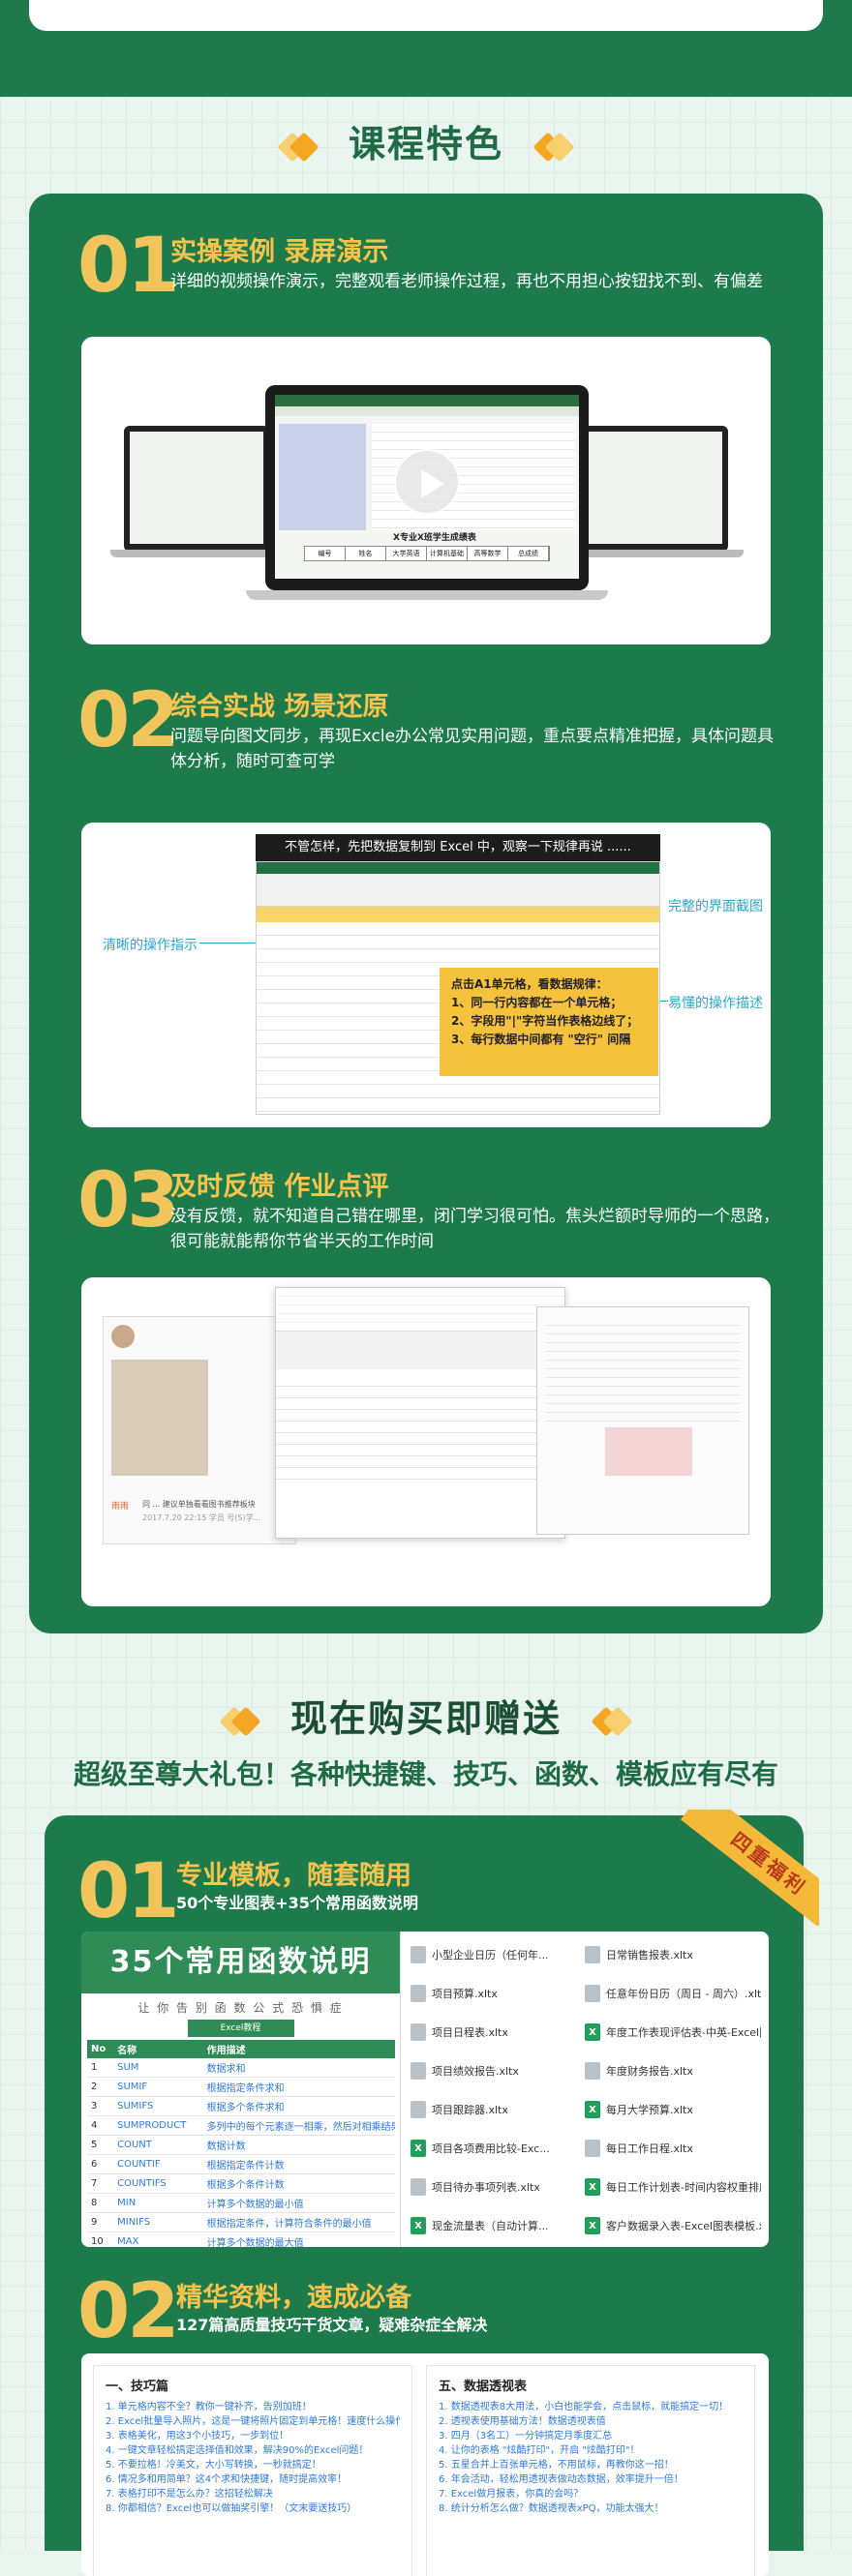  What do you see at coordinates (100, 2087) in the screenshot?
I see `table-cell: 2` at bounding box center [100, 2087].